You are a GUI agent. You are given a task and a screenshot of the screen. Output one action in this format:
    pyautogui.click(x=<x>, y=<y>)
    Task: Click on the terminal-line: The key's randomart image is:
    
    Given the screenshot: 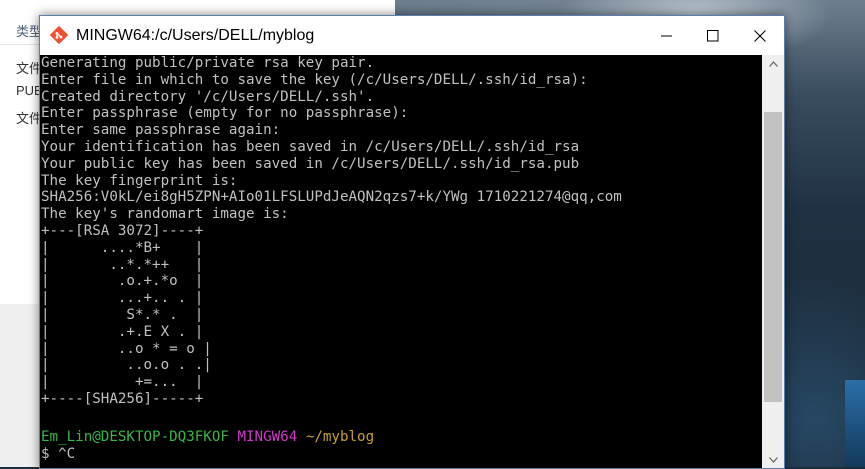 What is the action you would take?
    pyautogui.click(x=165, y=214)
    